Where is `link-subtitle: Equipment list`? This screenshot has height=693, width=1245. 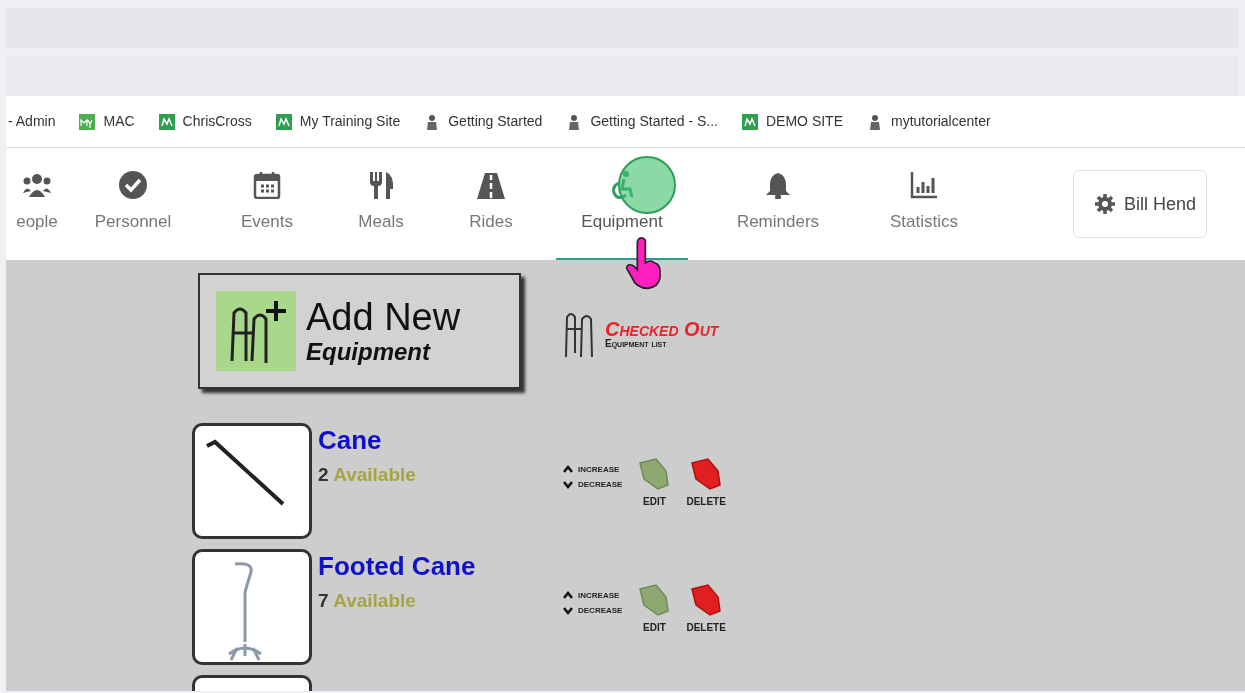
link-subtitle: Equipment list is located at coordinates (636, 344).